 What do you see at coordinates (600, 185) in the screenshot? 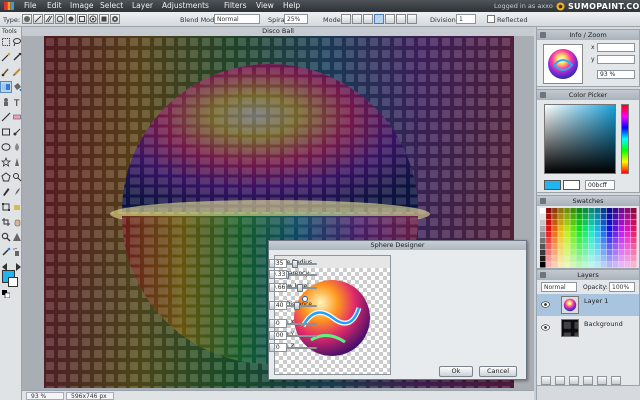
I see `hex-input: 00bcff` at bounding box center [600, 185].